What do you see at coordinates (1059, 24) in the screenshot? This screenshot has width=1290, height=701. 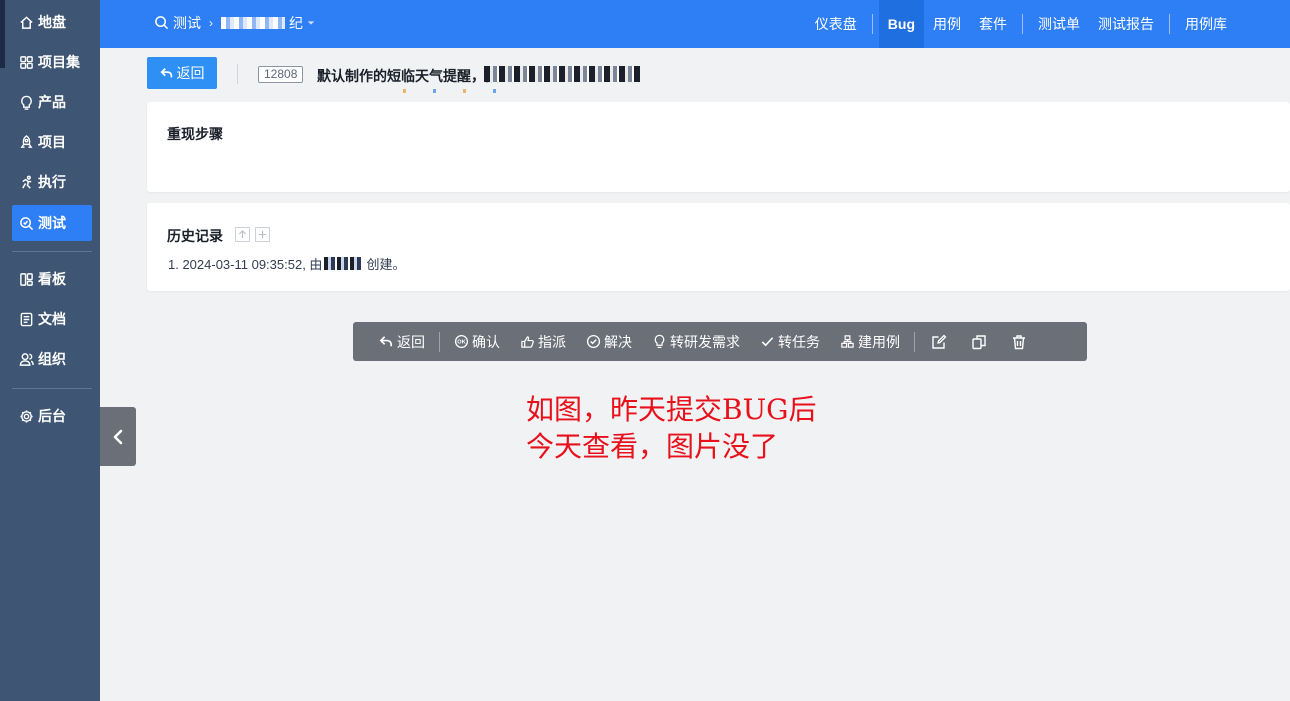 I see `nav-testtask: 测试单` at bounding box center [1059, 24].